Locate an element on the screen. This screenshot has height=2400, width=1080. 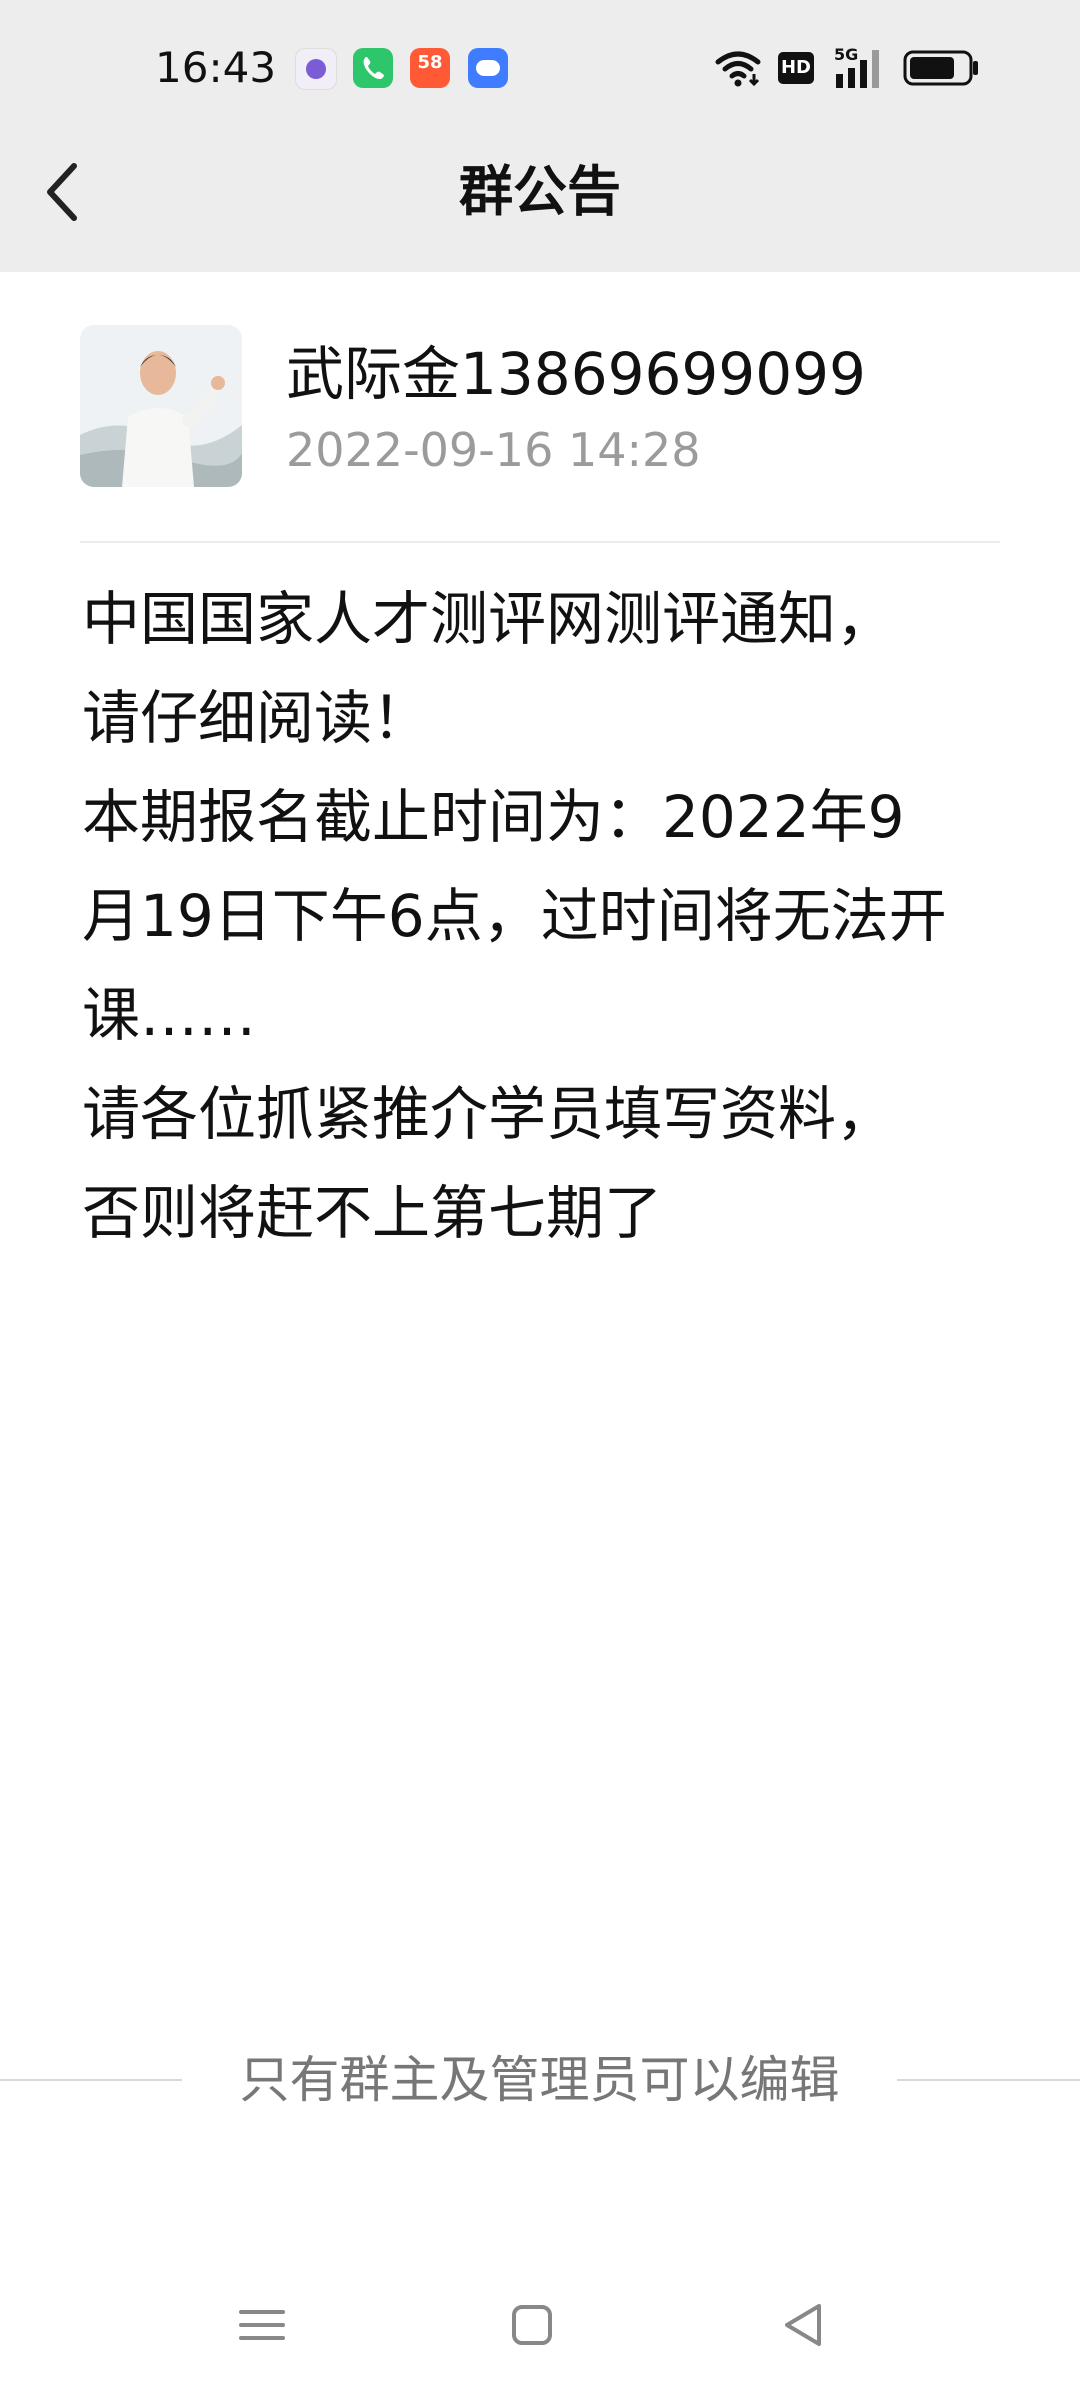
footer-note: 只有群主及管理员可以编辑 is located at coordinates (539, 2080).